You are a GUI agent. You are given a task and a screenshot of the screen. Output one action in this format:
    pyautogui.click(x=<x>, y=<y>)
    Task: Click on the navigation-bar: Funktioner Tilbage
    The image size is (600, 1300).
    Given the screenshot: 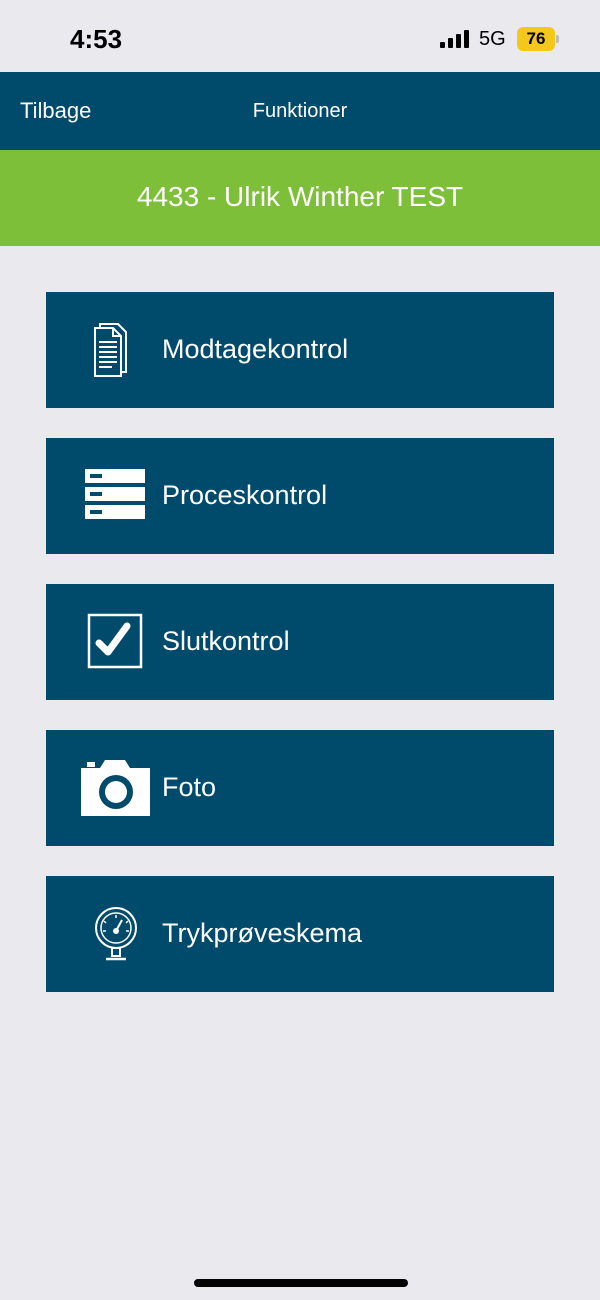 What is the action you would take?
    pyautogui.click(x=300, y=111)
    